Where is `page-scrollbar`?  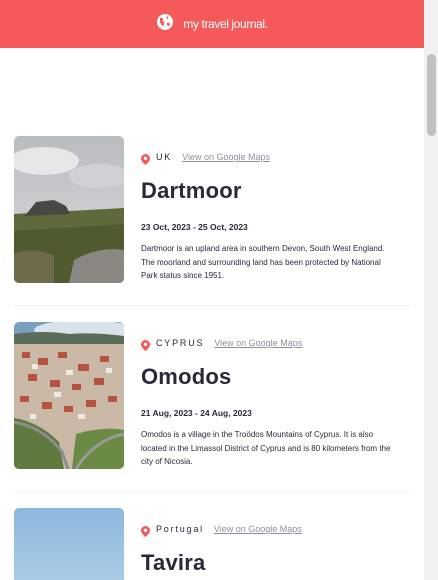
page-scrollbar is located at coordinates (431, 290).